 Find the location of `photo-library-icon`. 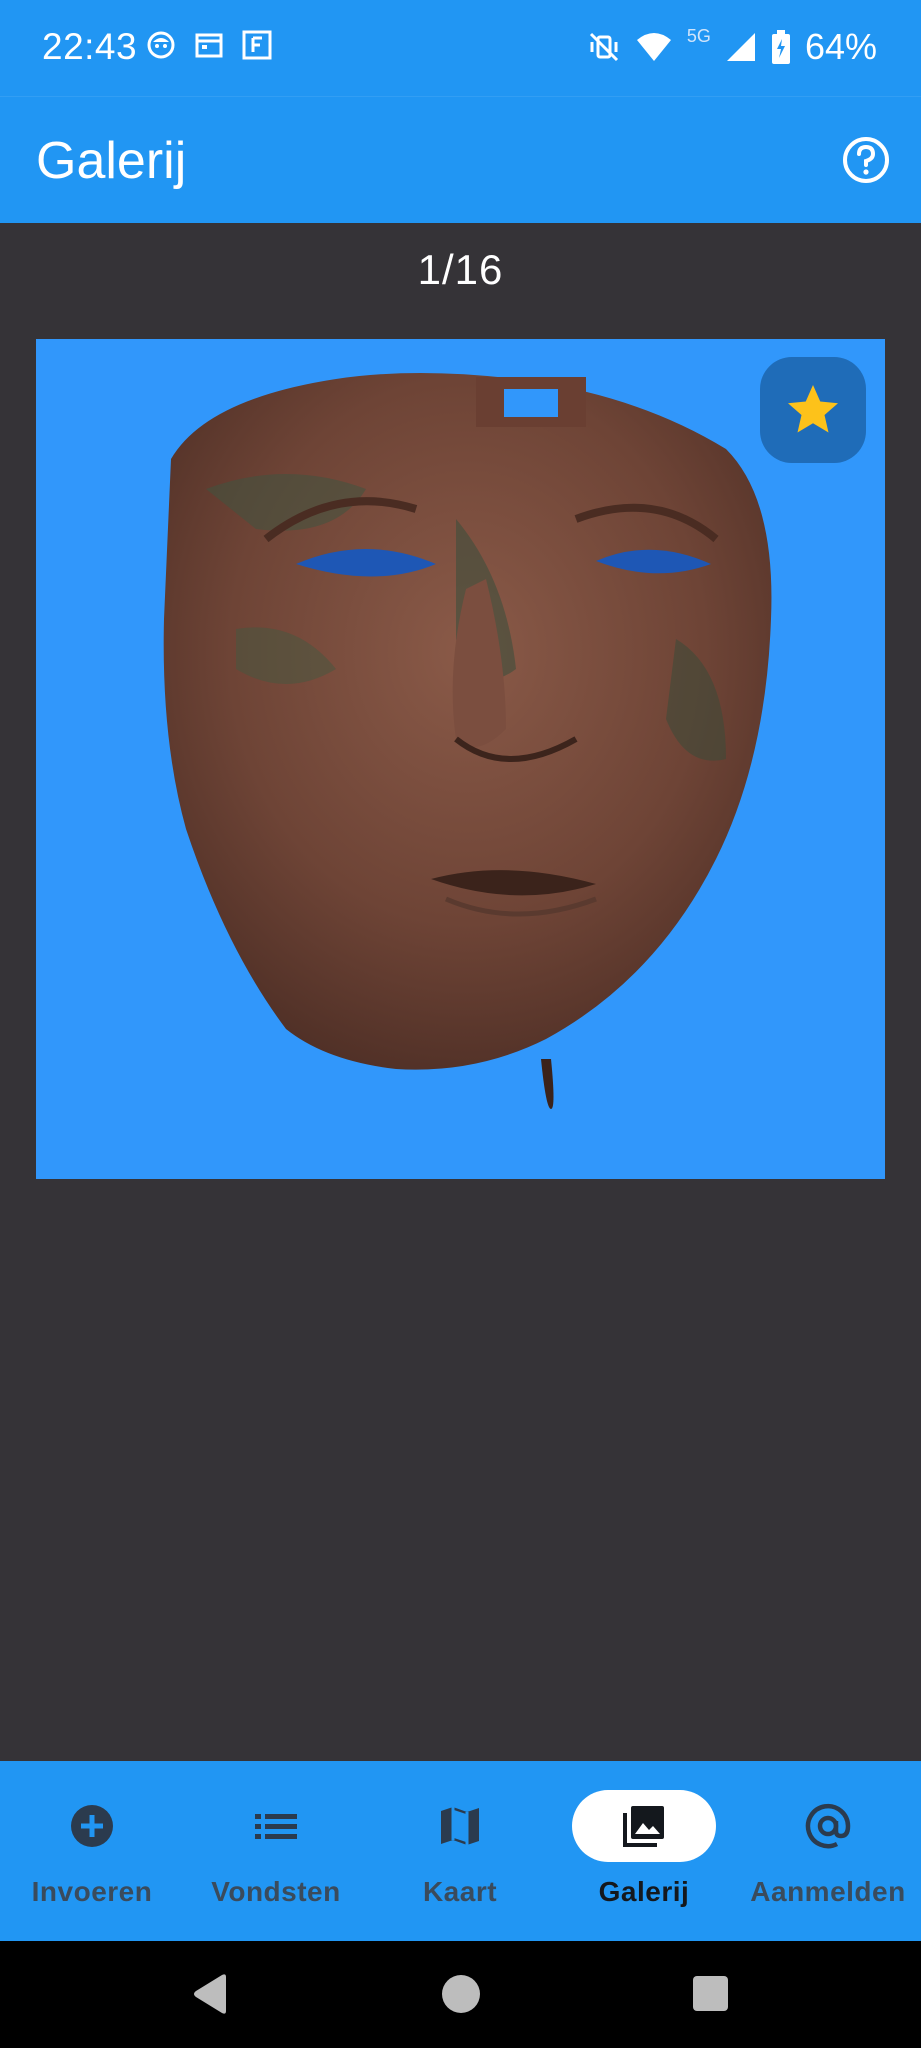

photo-library-icon is located at coordinates (643, 1826).